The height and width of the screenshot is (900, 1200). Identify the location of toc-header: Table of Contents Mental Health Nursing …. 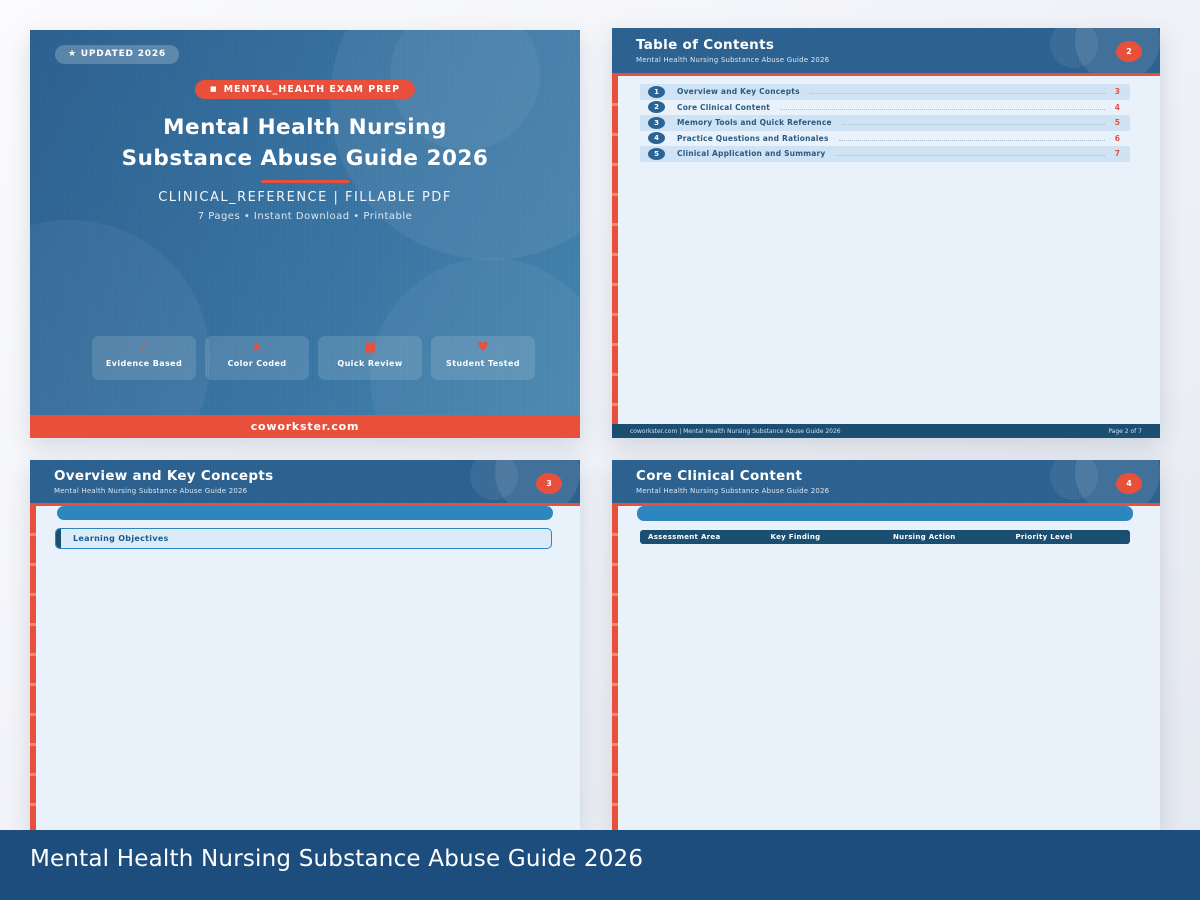
(886, 50).